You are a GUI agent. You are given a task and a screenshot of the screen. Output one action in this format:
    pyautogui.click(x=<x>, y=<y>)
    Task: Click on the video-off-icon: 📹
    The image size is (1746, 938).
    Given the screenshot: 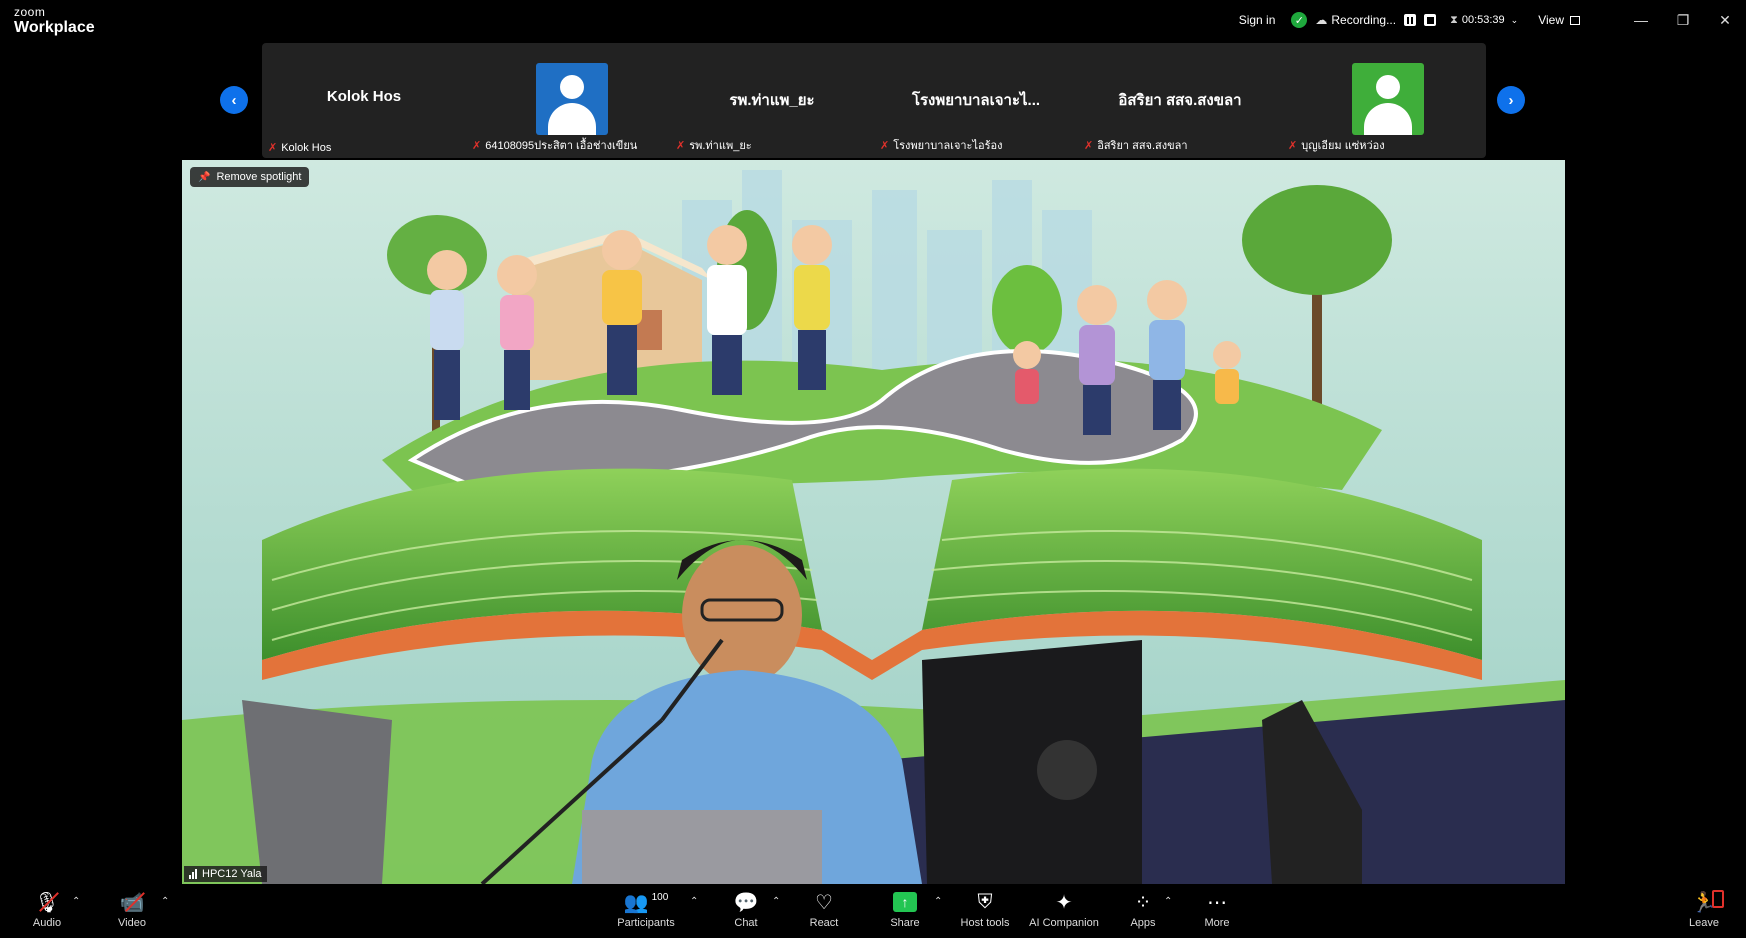 What is the action you would take?
    pyautogui.click(x=132, y=902)
    